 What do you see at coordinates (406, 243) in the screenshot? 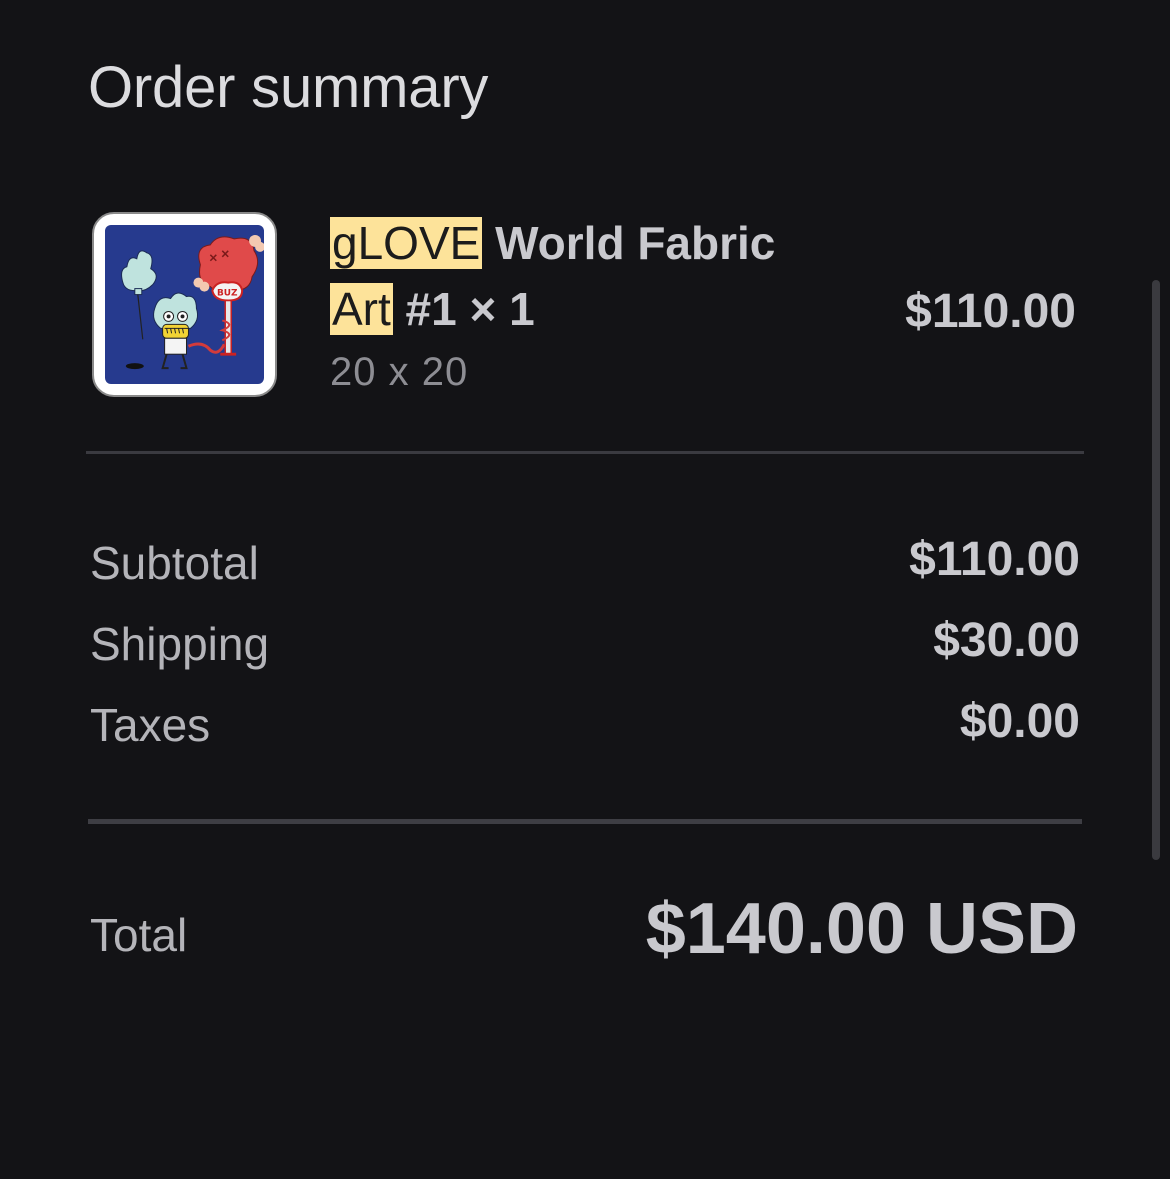
I see `search-highlight: gLOVE` at bounding box center [406, 243].